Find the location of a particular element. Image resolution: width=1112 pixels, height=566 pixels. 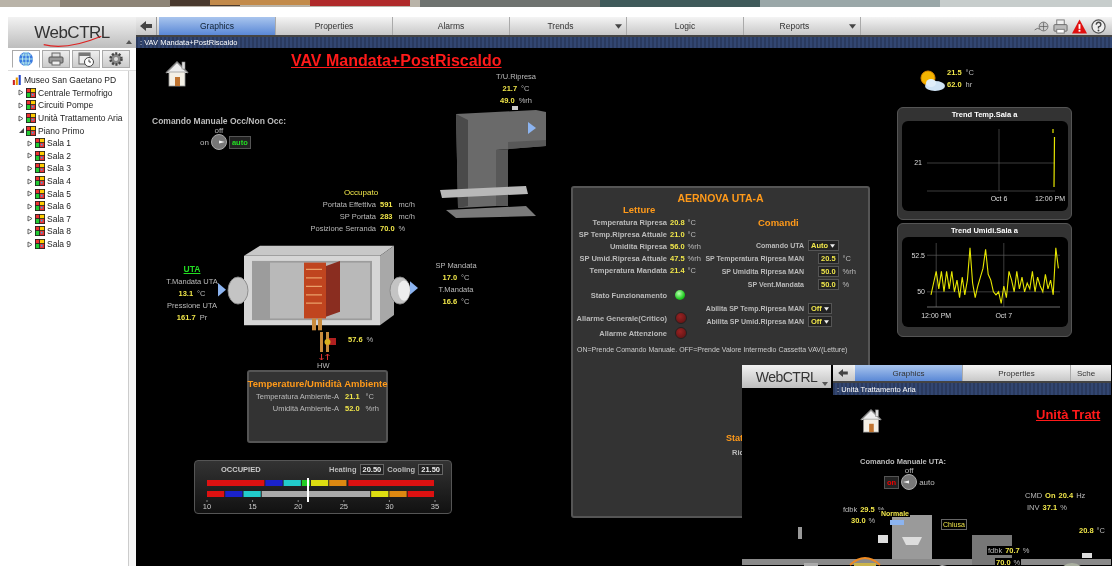

page-title: Unità Tratt is located at coordinates (1068, 414).